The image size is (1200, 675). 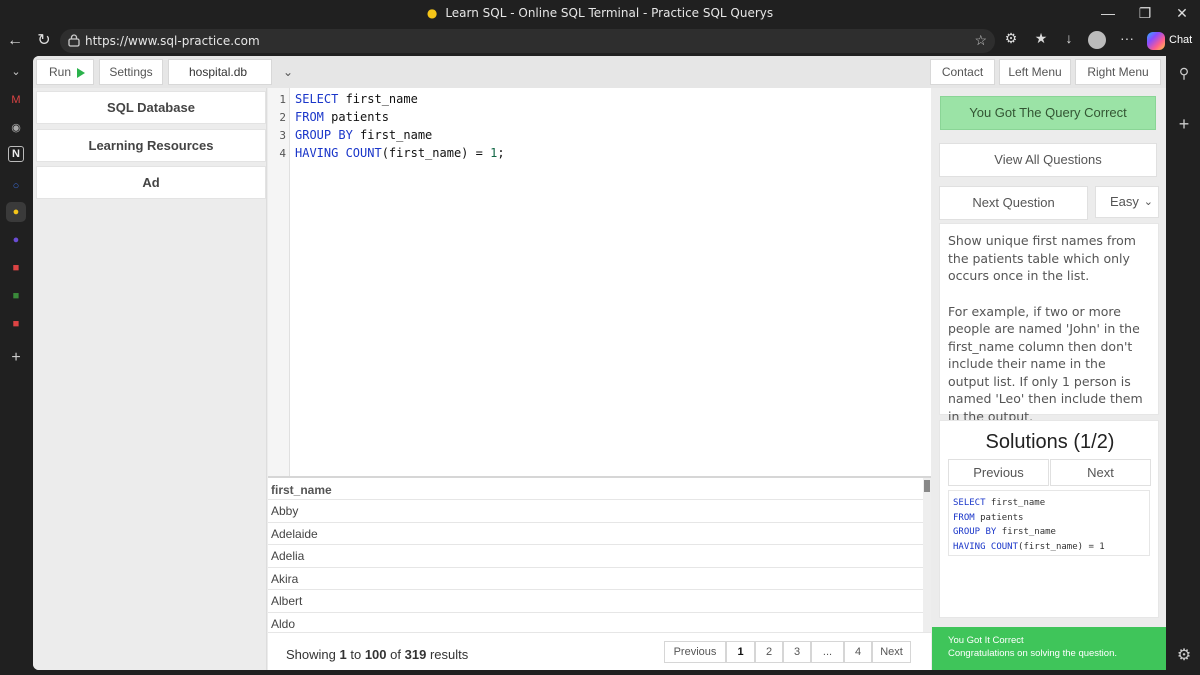 I want to click on globe-icon: ◉, so click(x=16, y=128).